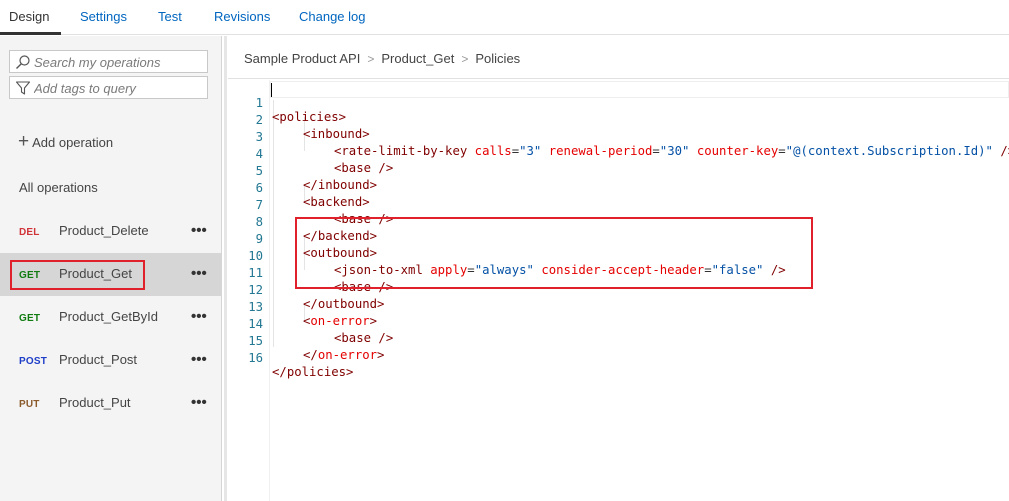 This screenshot has height=501, width=1009. Describe the element at coordinates (498, 58) in the screenshot. I see `breadcrumb-section: Policies` at that location.